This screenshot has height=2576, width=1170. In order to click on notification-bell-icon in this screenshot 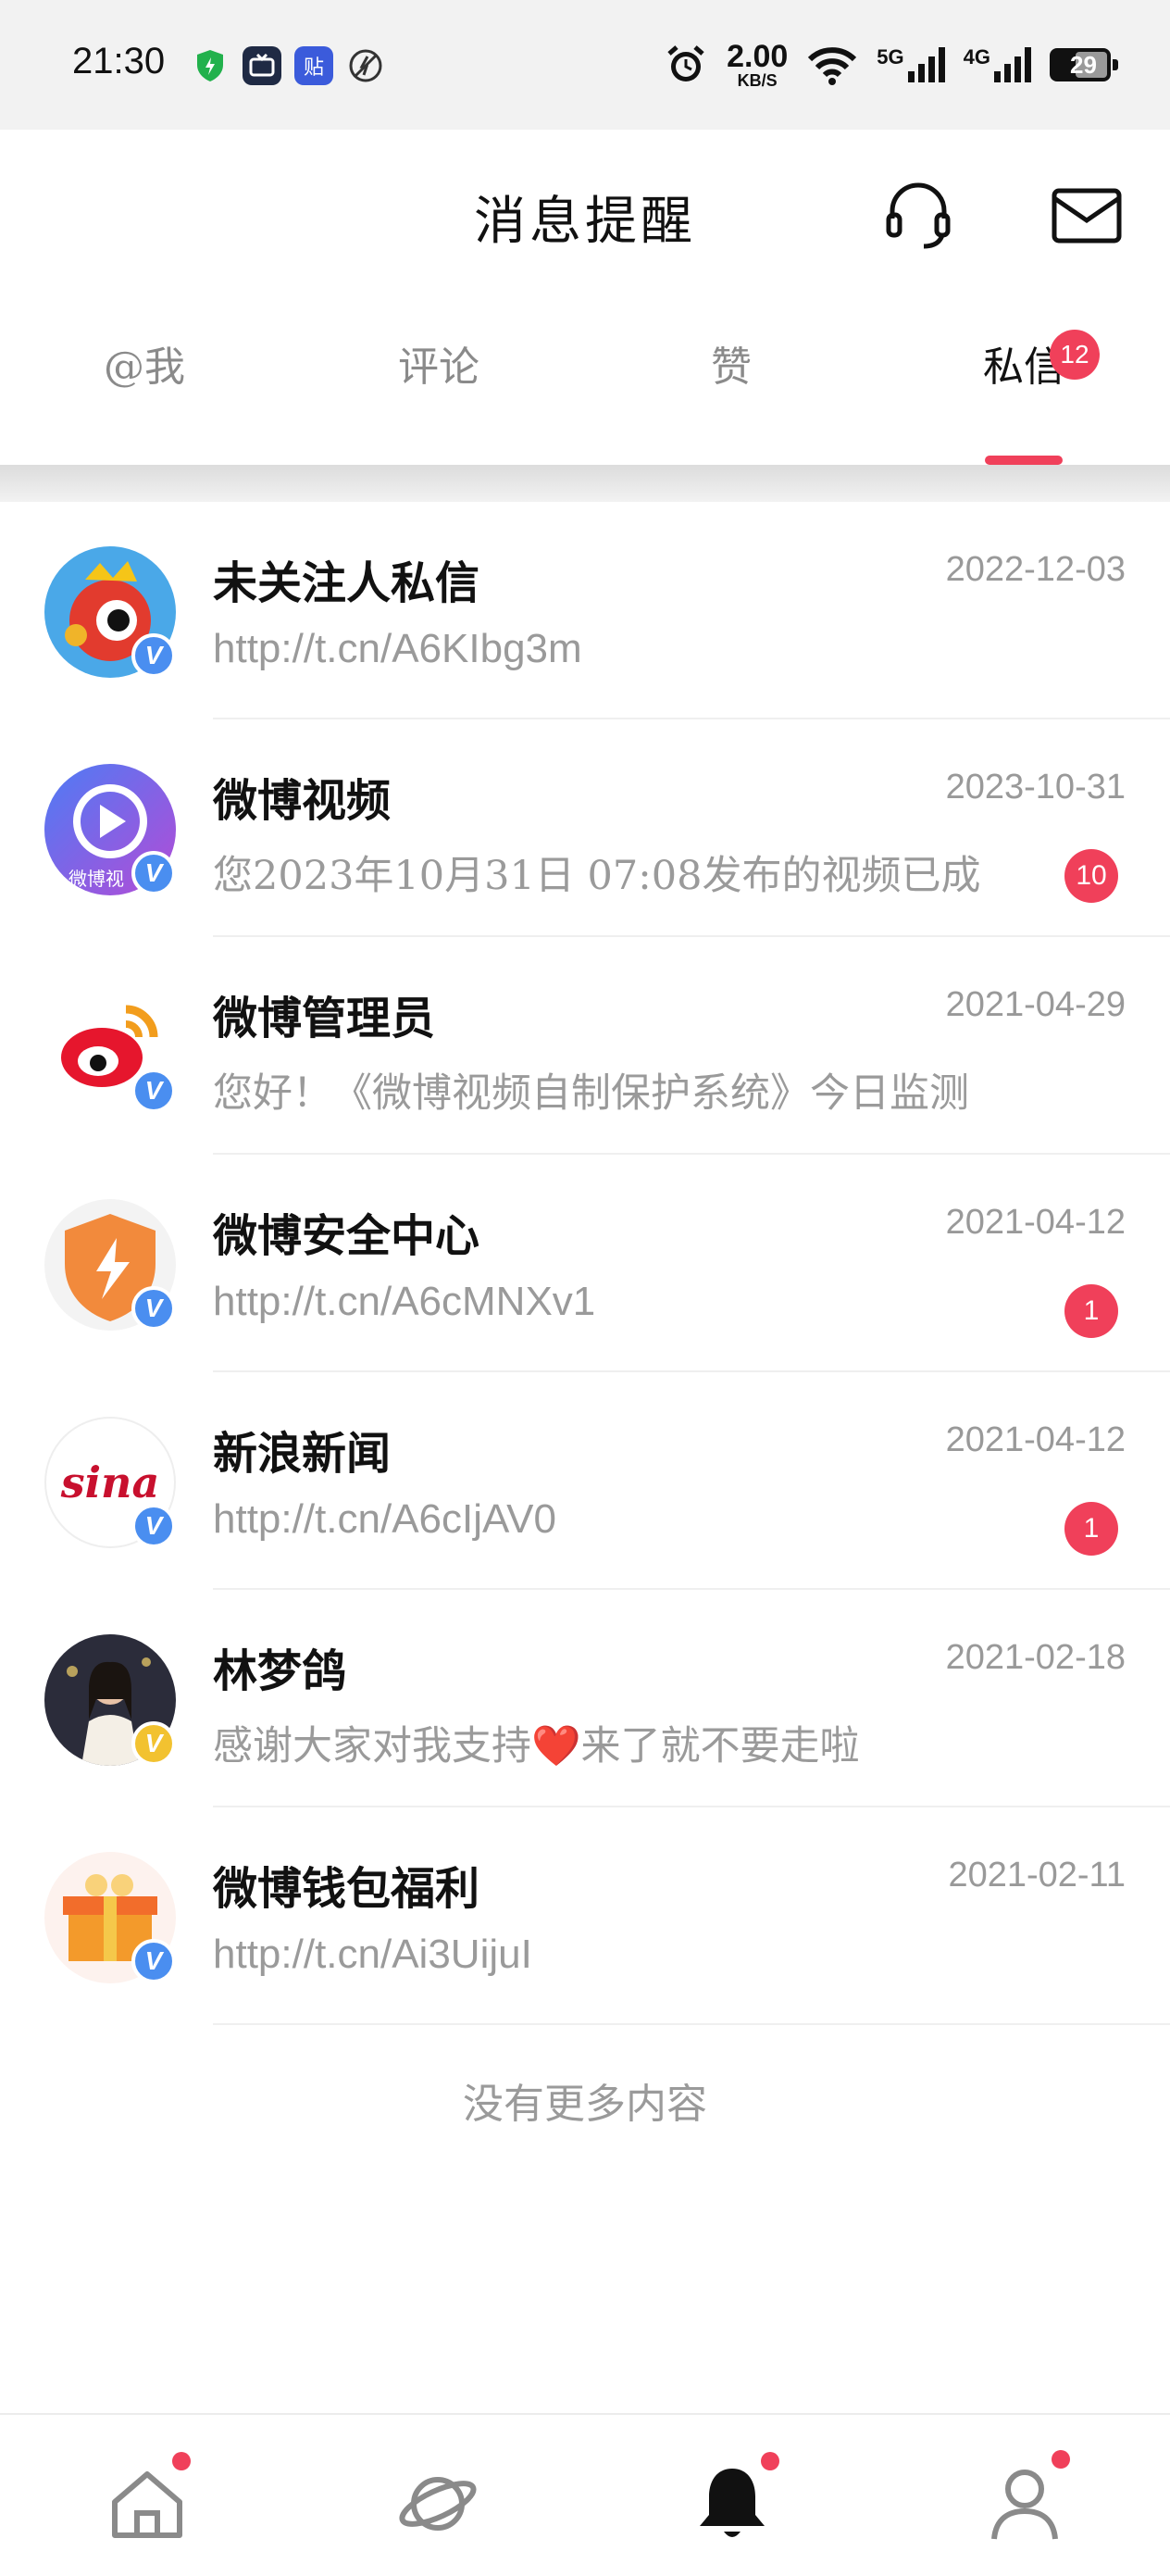, I will do `click(732, 2503)`.